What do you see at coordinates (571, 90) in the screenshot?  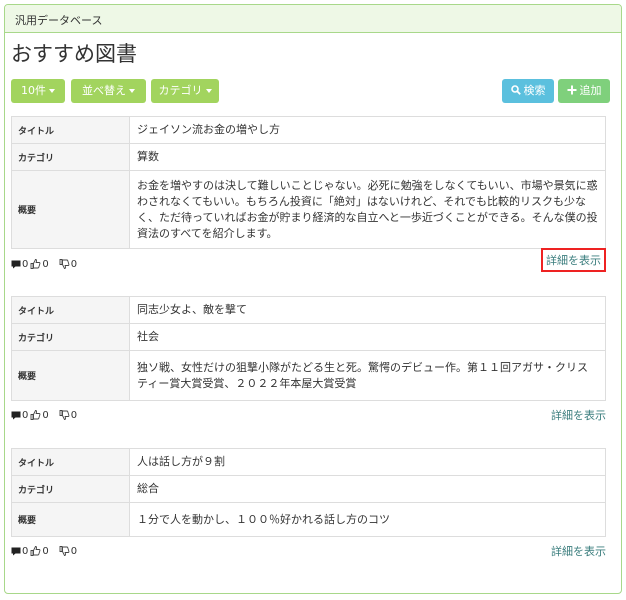 I see `plus-icon` at bounding box center [571, 90].